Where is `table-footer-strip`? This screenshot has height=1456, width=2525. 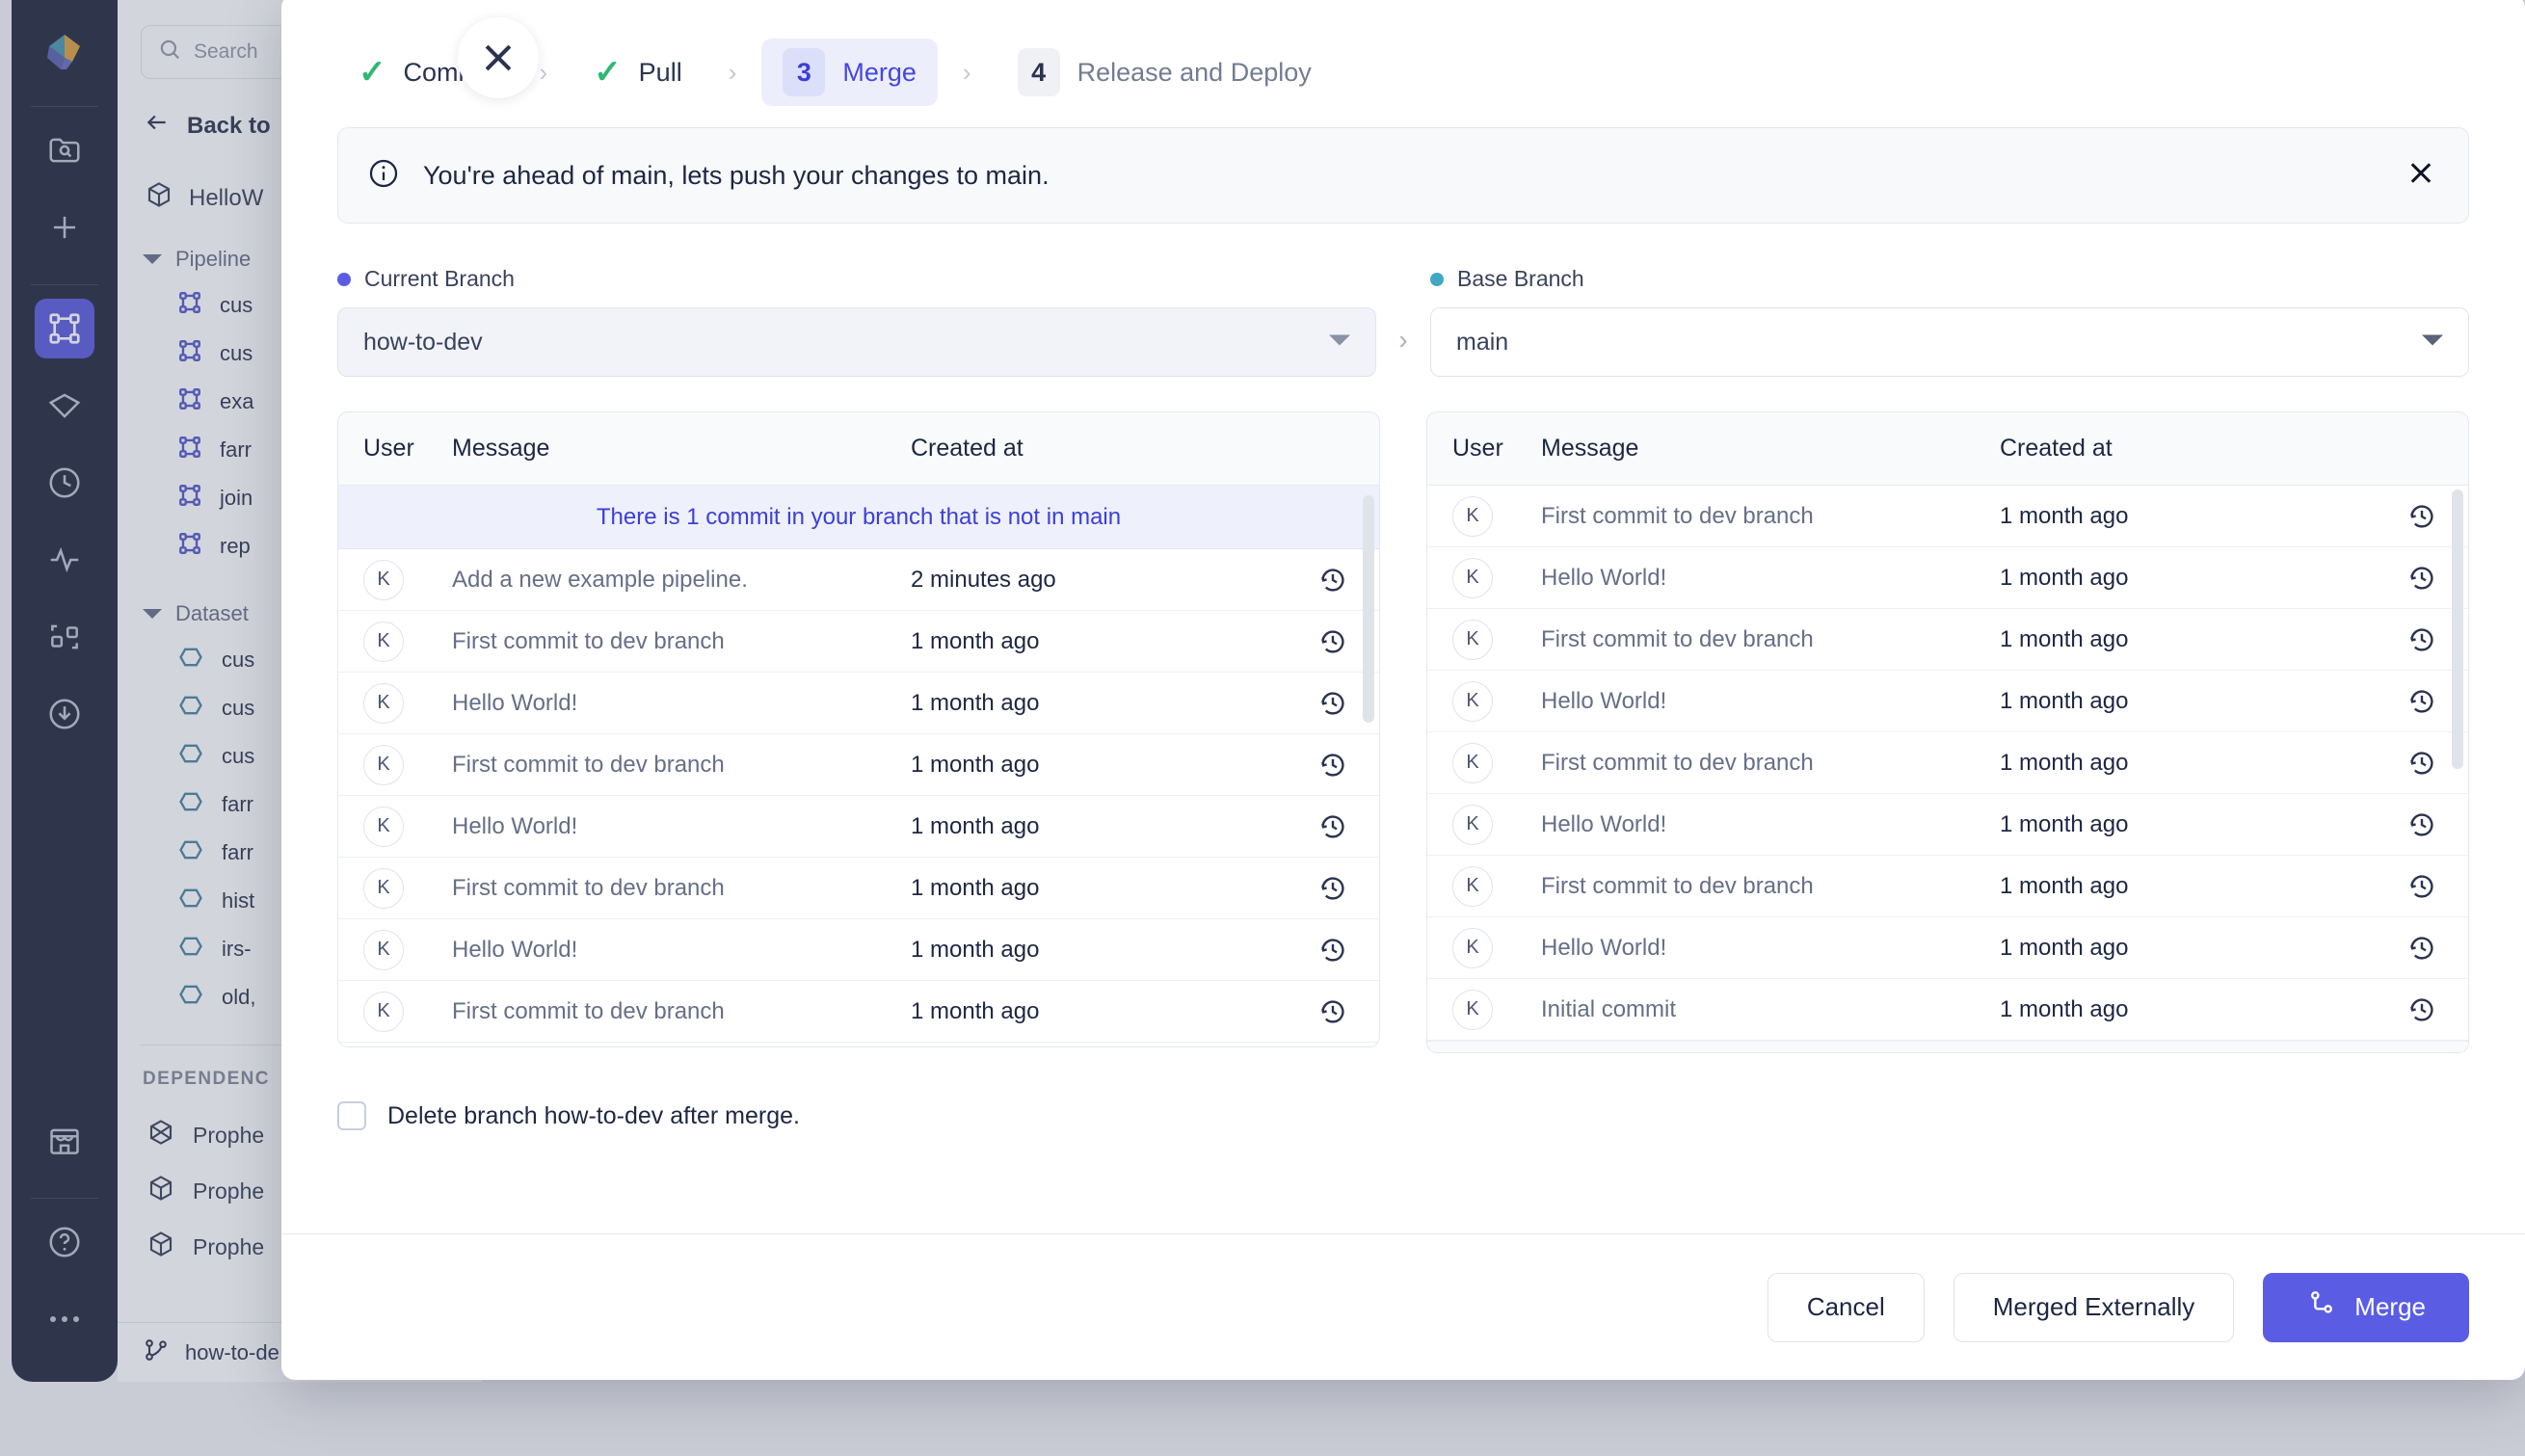
table-footer-strip is located at coordinates (1947, 1046).